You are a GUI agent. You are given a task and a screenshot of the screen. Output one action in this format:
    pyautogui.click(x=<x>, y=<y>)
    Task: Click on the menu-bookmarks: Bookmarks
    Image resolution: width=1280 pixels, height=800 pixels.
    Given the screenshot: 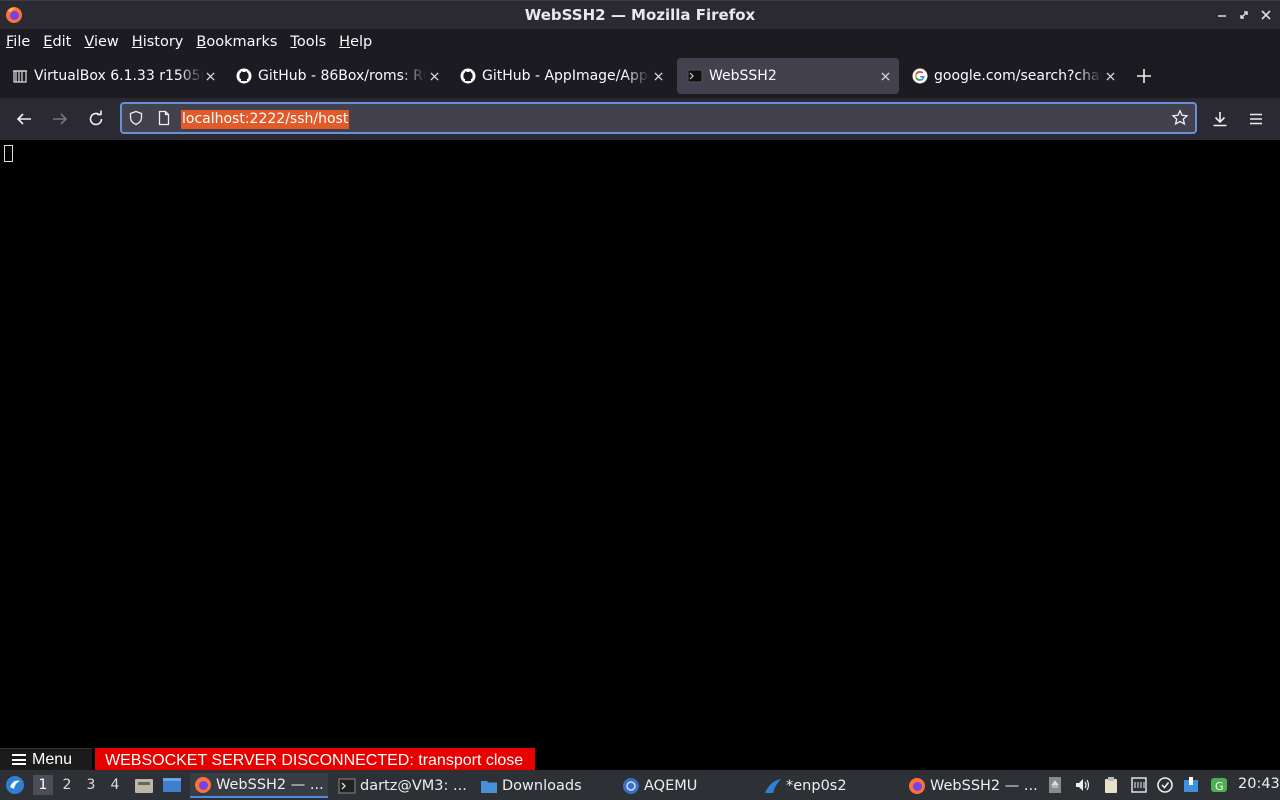 What is the action you would take?
    pyautogui.click(x=236, y=42)
    